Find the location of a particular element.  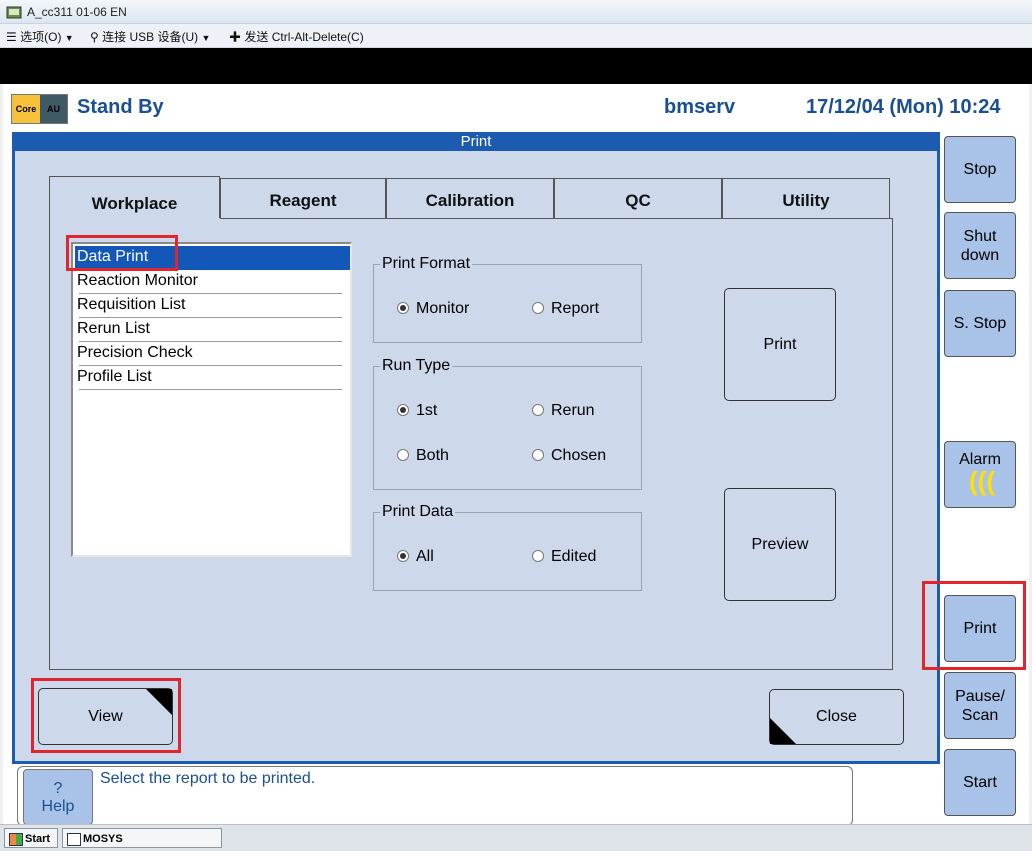

radio-edited: Edited is located at coordinates (564, 557).